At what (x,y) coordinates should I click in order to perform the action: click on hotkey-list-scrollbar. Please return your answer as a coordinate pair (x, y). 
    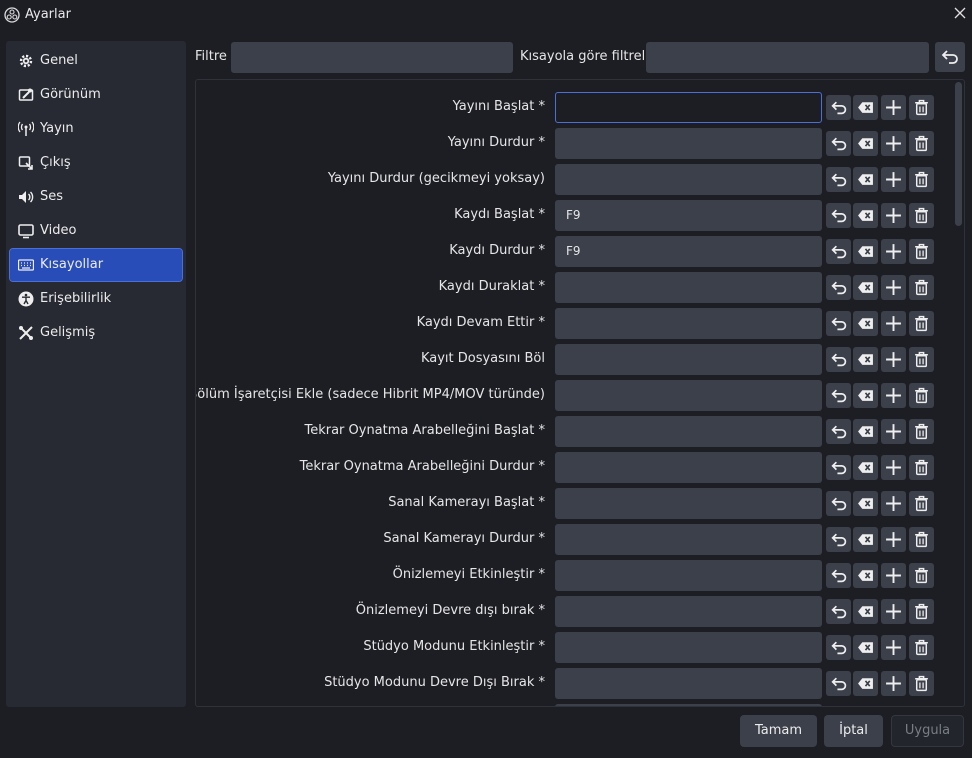
    Looking at the image, I should click on (958, 393).